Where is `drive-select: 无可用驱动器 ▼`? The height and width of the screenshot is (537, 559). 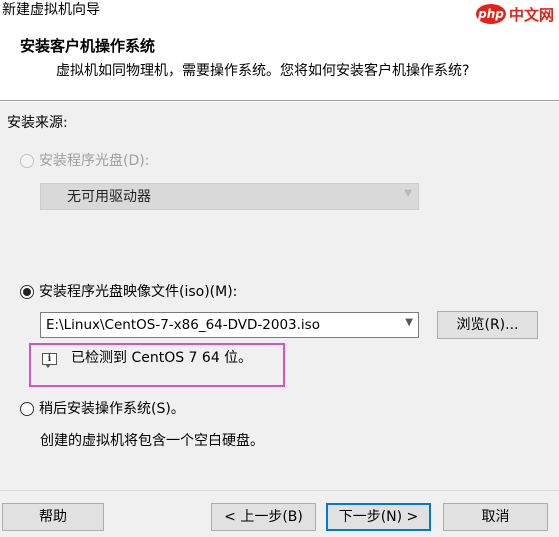 drive-select: 无可用驱动器 ▼ is located at coordinates (229, 196).